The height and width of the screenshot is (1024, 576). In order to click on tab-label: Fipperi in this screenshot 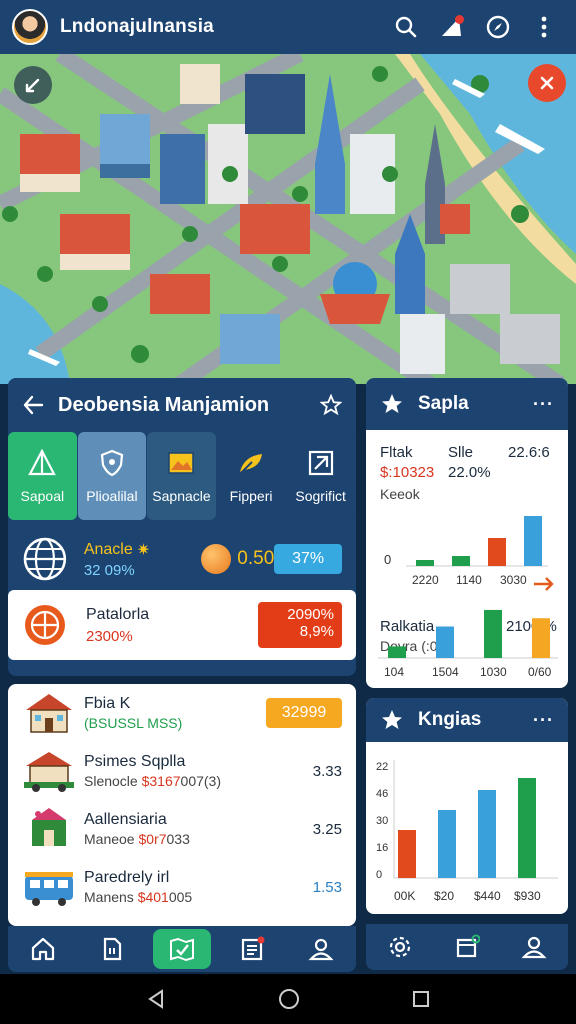, I will do `click(251, 496)`.